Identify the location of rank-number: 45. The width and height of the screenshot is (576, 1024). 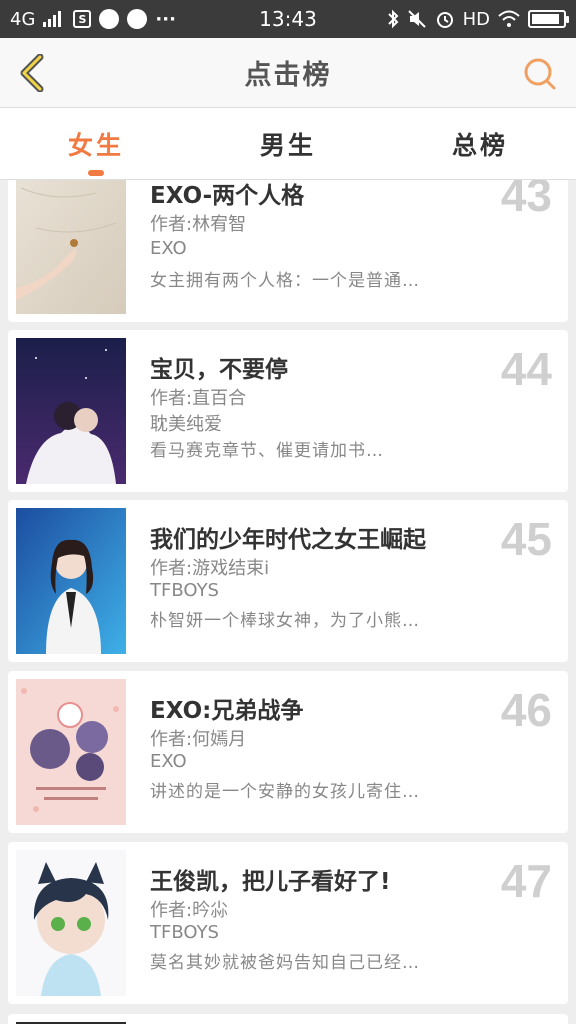
(526, 539).